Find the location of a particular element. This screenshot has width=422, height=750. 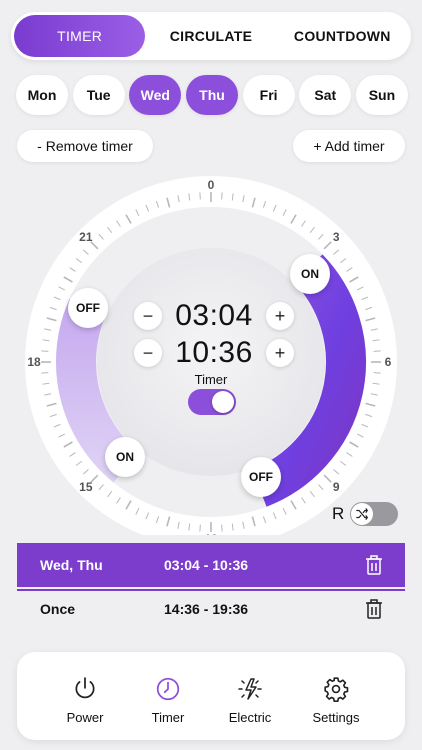

bottom-navigation: Power Timer Electric Settings is located at coordinates (211, 696).